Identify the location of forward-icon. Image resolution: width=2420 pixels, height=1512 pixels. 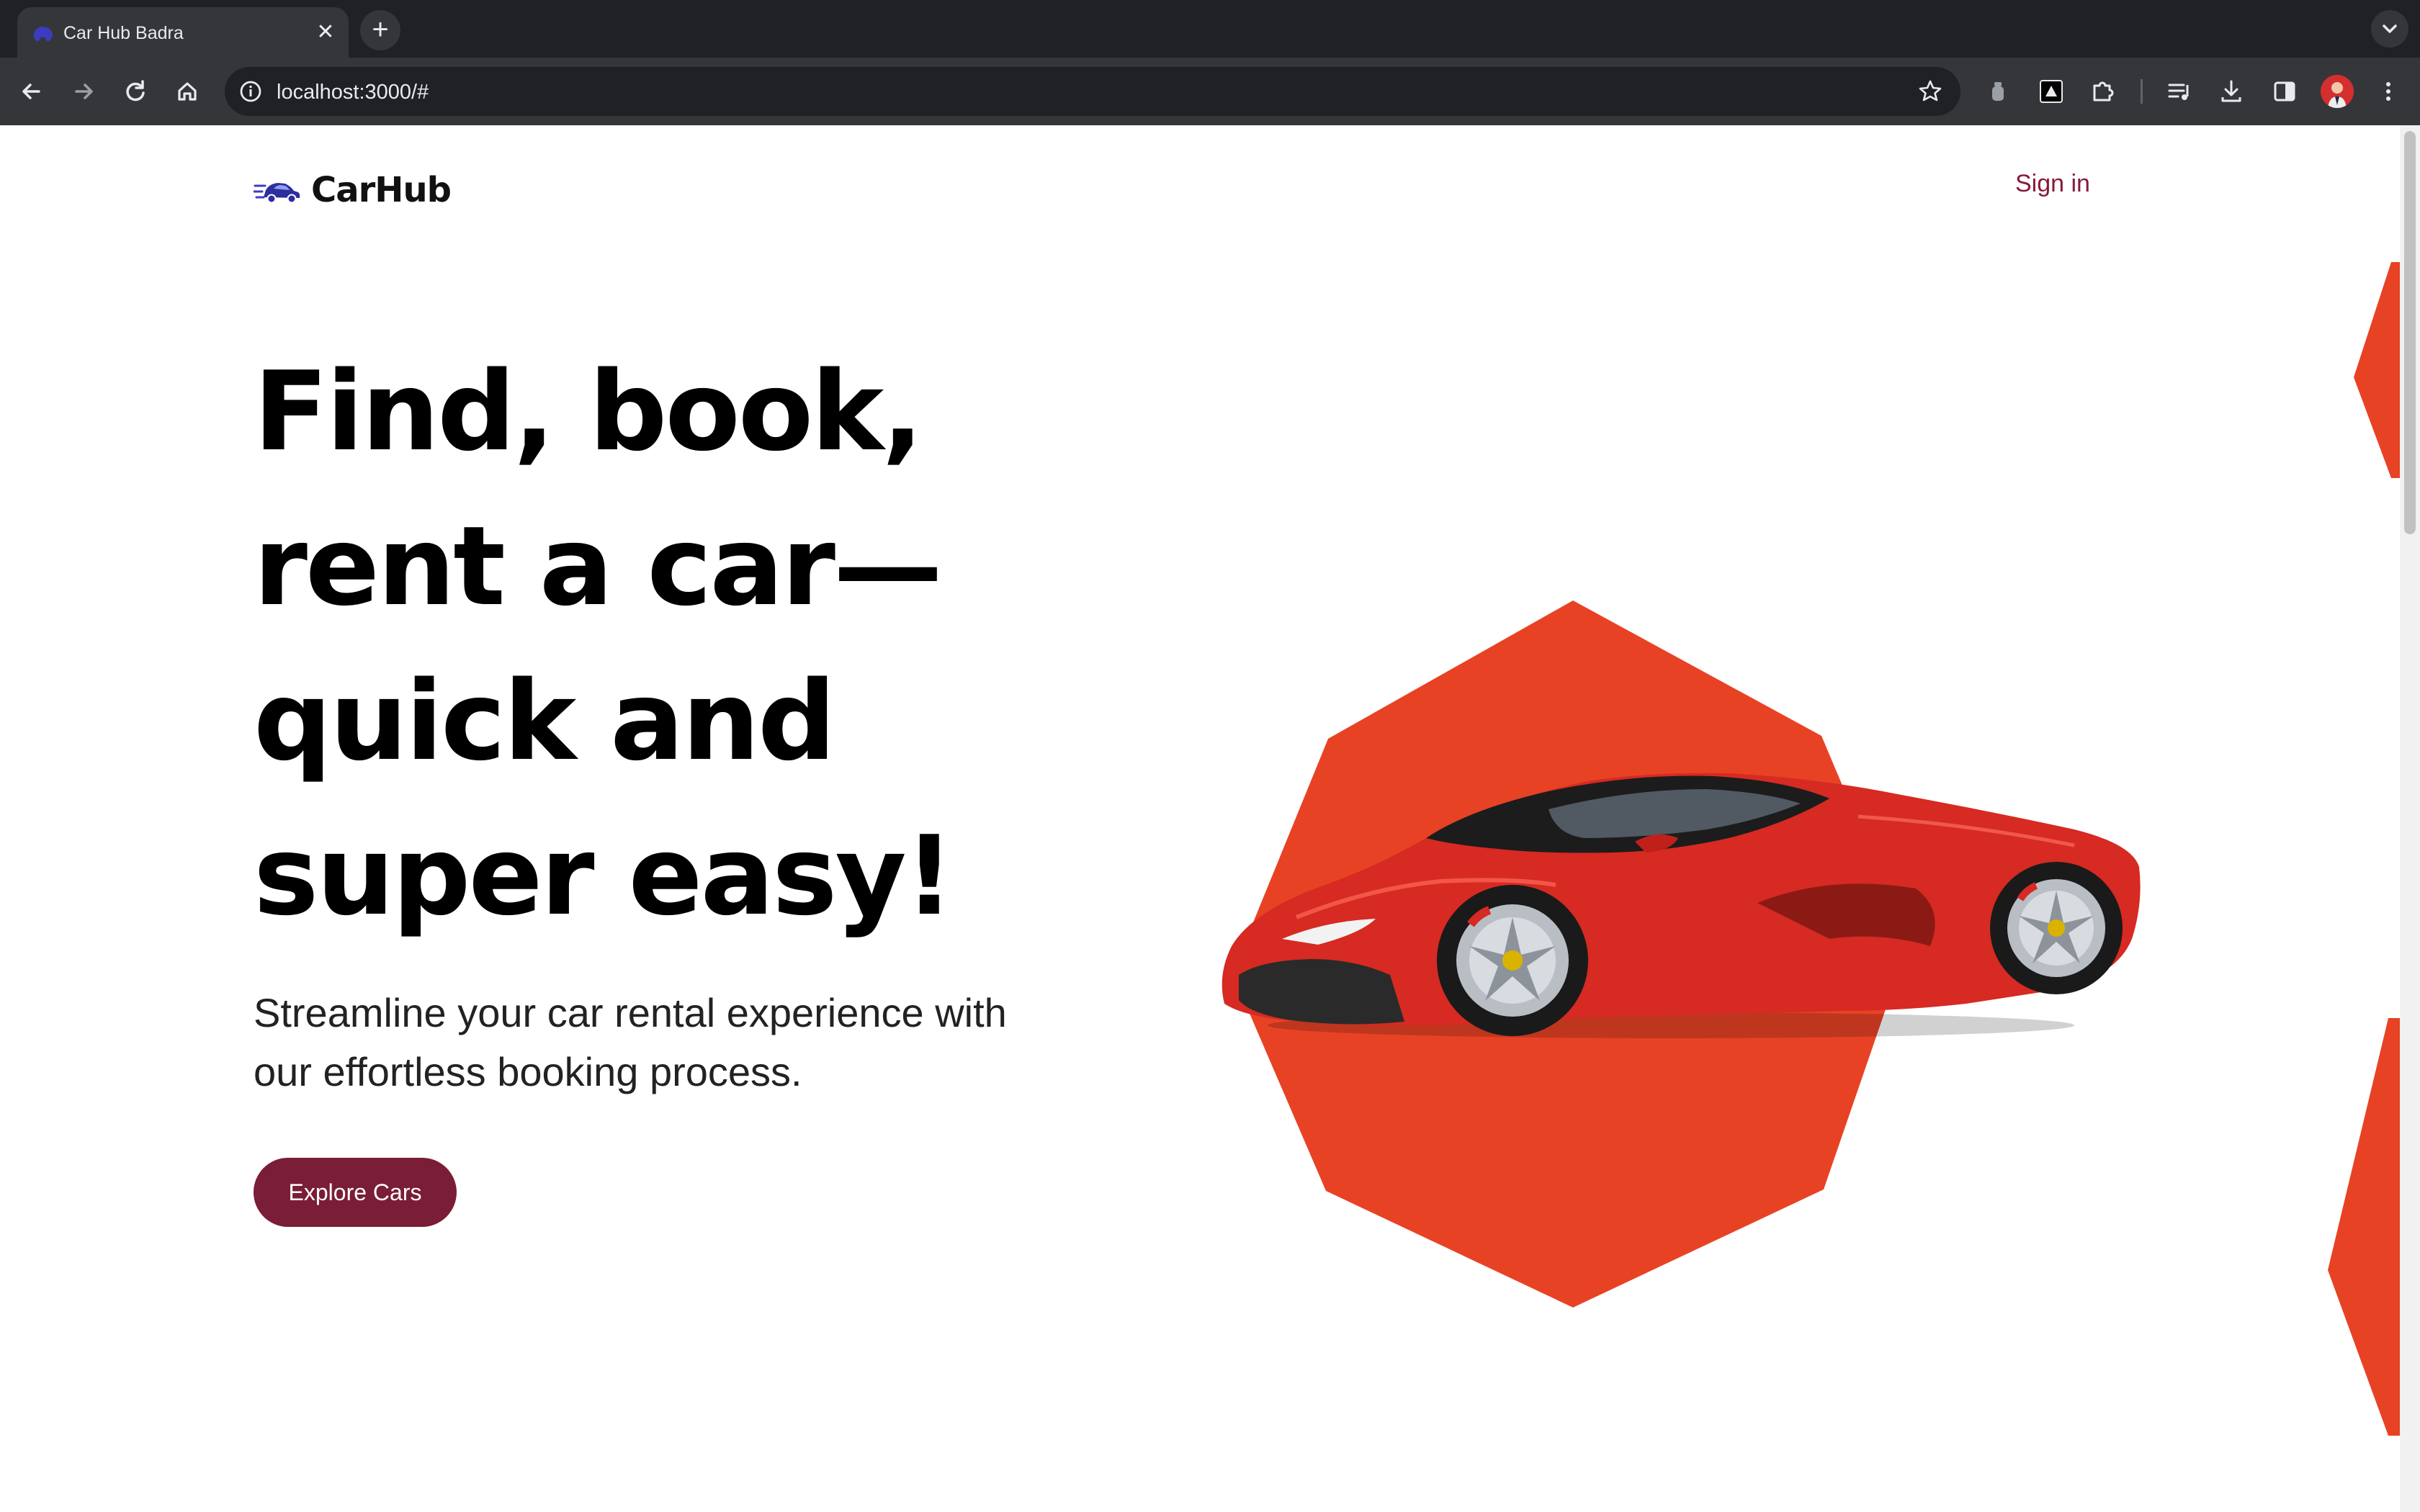
(83, 91).